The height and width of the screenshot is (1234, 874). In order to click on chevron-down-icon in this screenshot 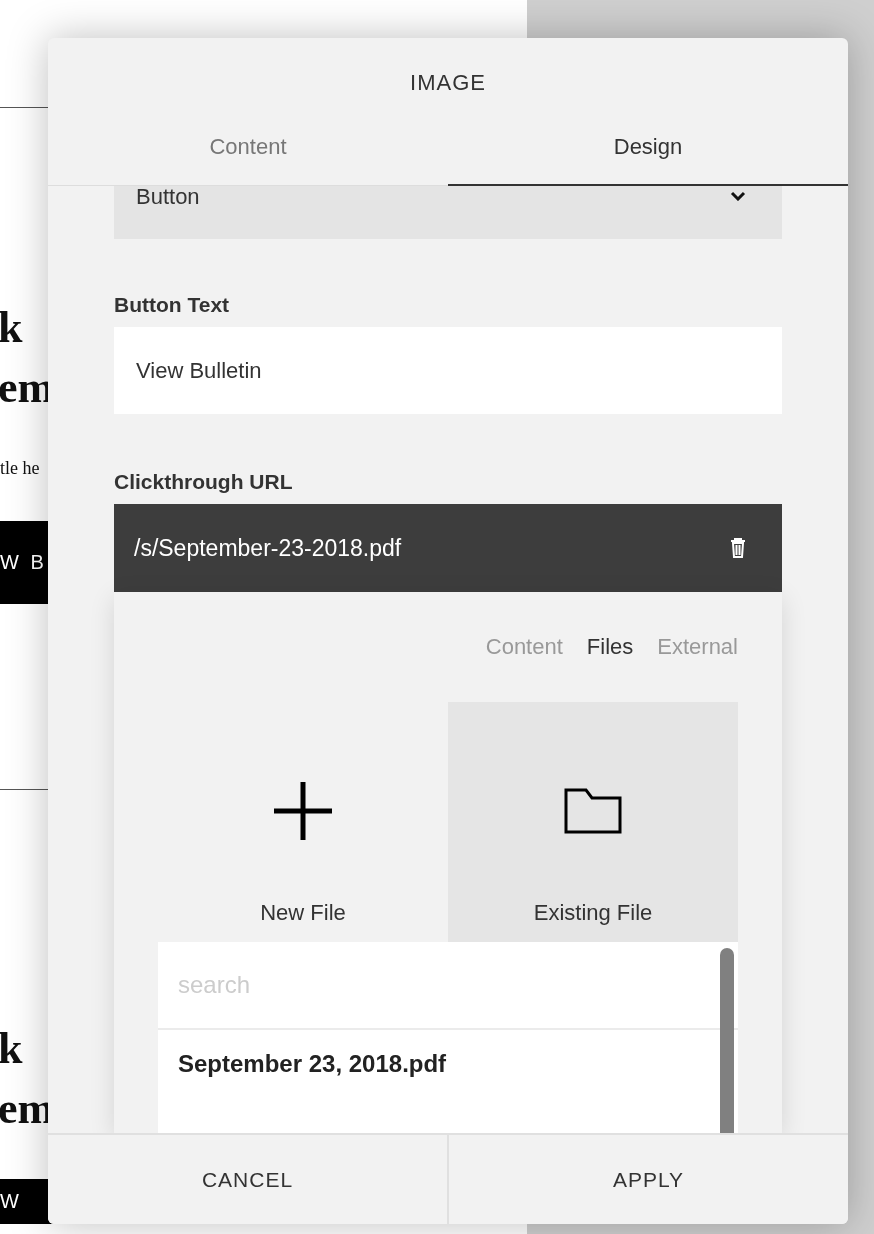, I will do `click(738, 196)`.